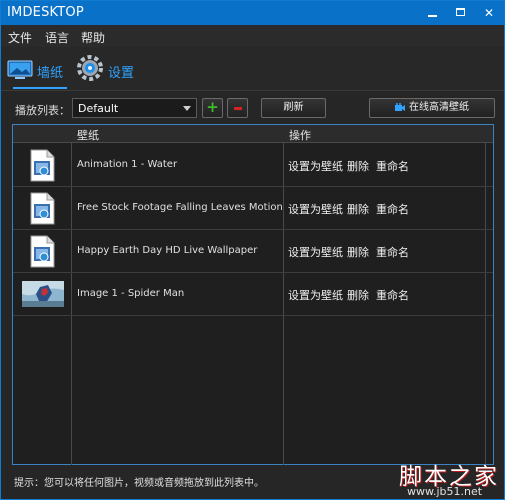 This screenshot has height=500, width=505. What do you see at coordinates (134, 108) in the screenshot?
I see `playlist-select: Default` at bounding box center [134, 108].